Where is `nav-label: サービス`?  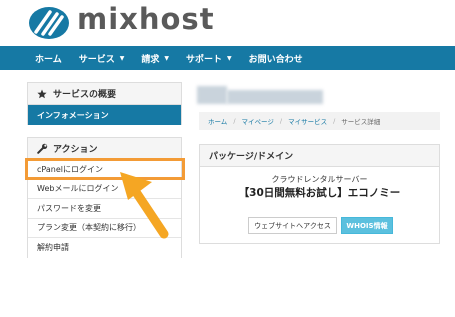 nav-label: サービス is located at coordinates (96, 59).